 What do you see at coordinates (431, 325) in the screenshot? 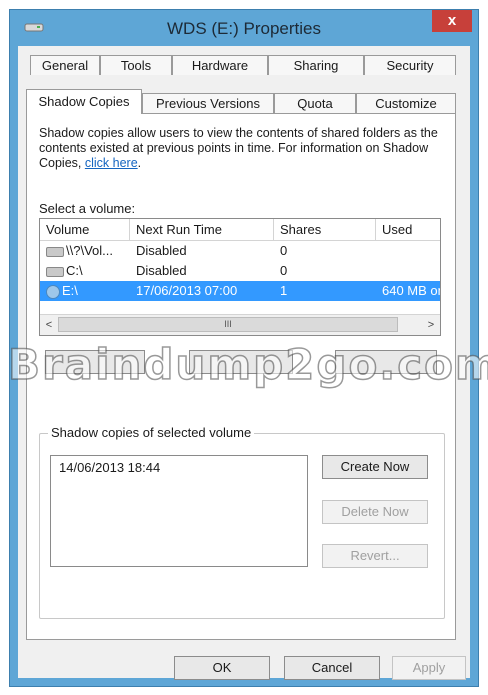
I see `scroll-right-button: >` at bounding box center [431, 325].